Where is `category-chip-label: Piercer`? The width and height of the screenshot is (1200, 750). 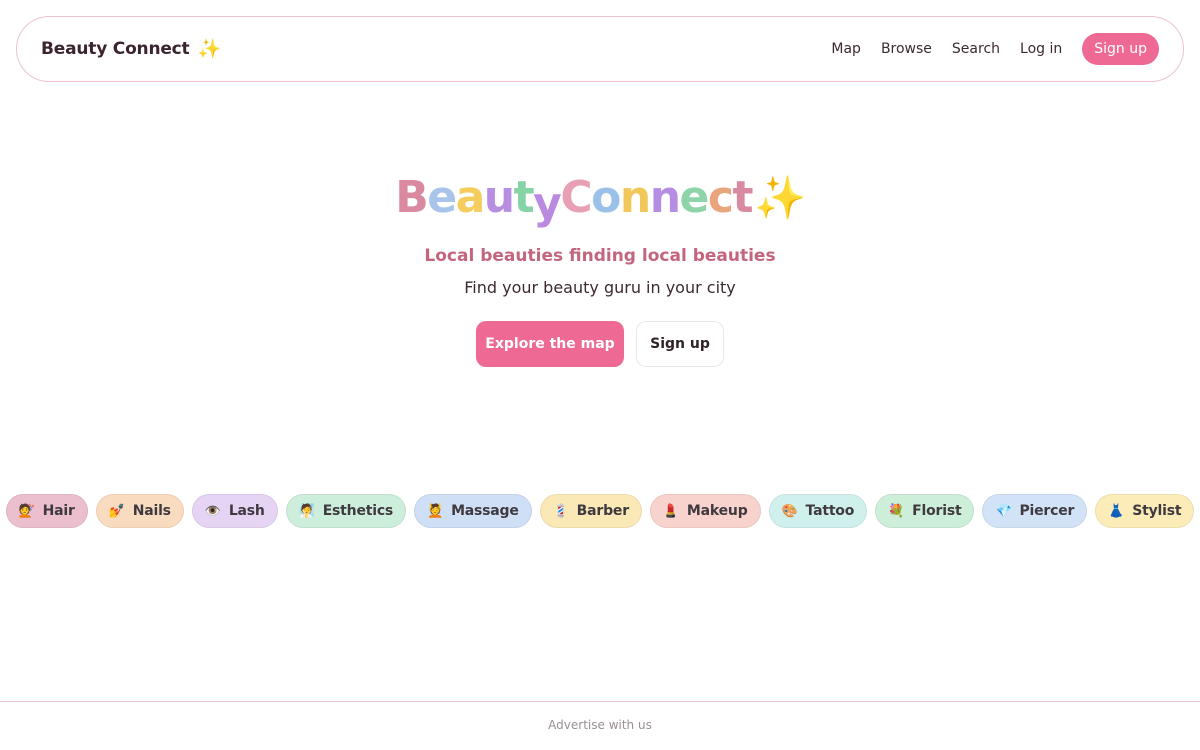
category-chip-label: Piercer is located at coordinates (1047, 511).